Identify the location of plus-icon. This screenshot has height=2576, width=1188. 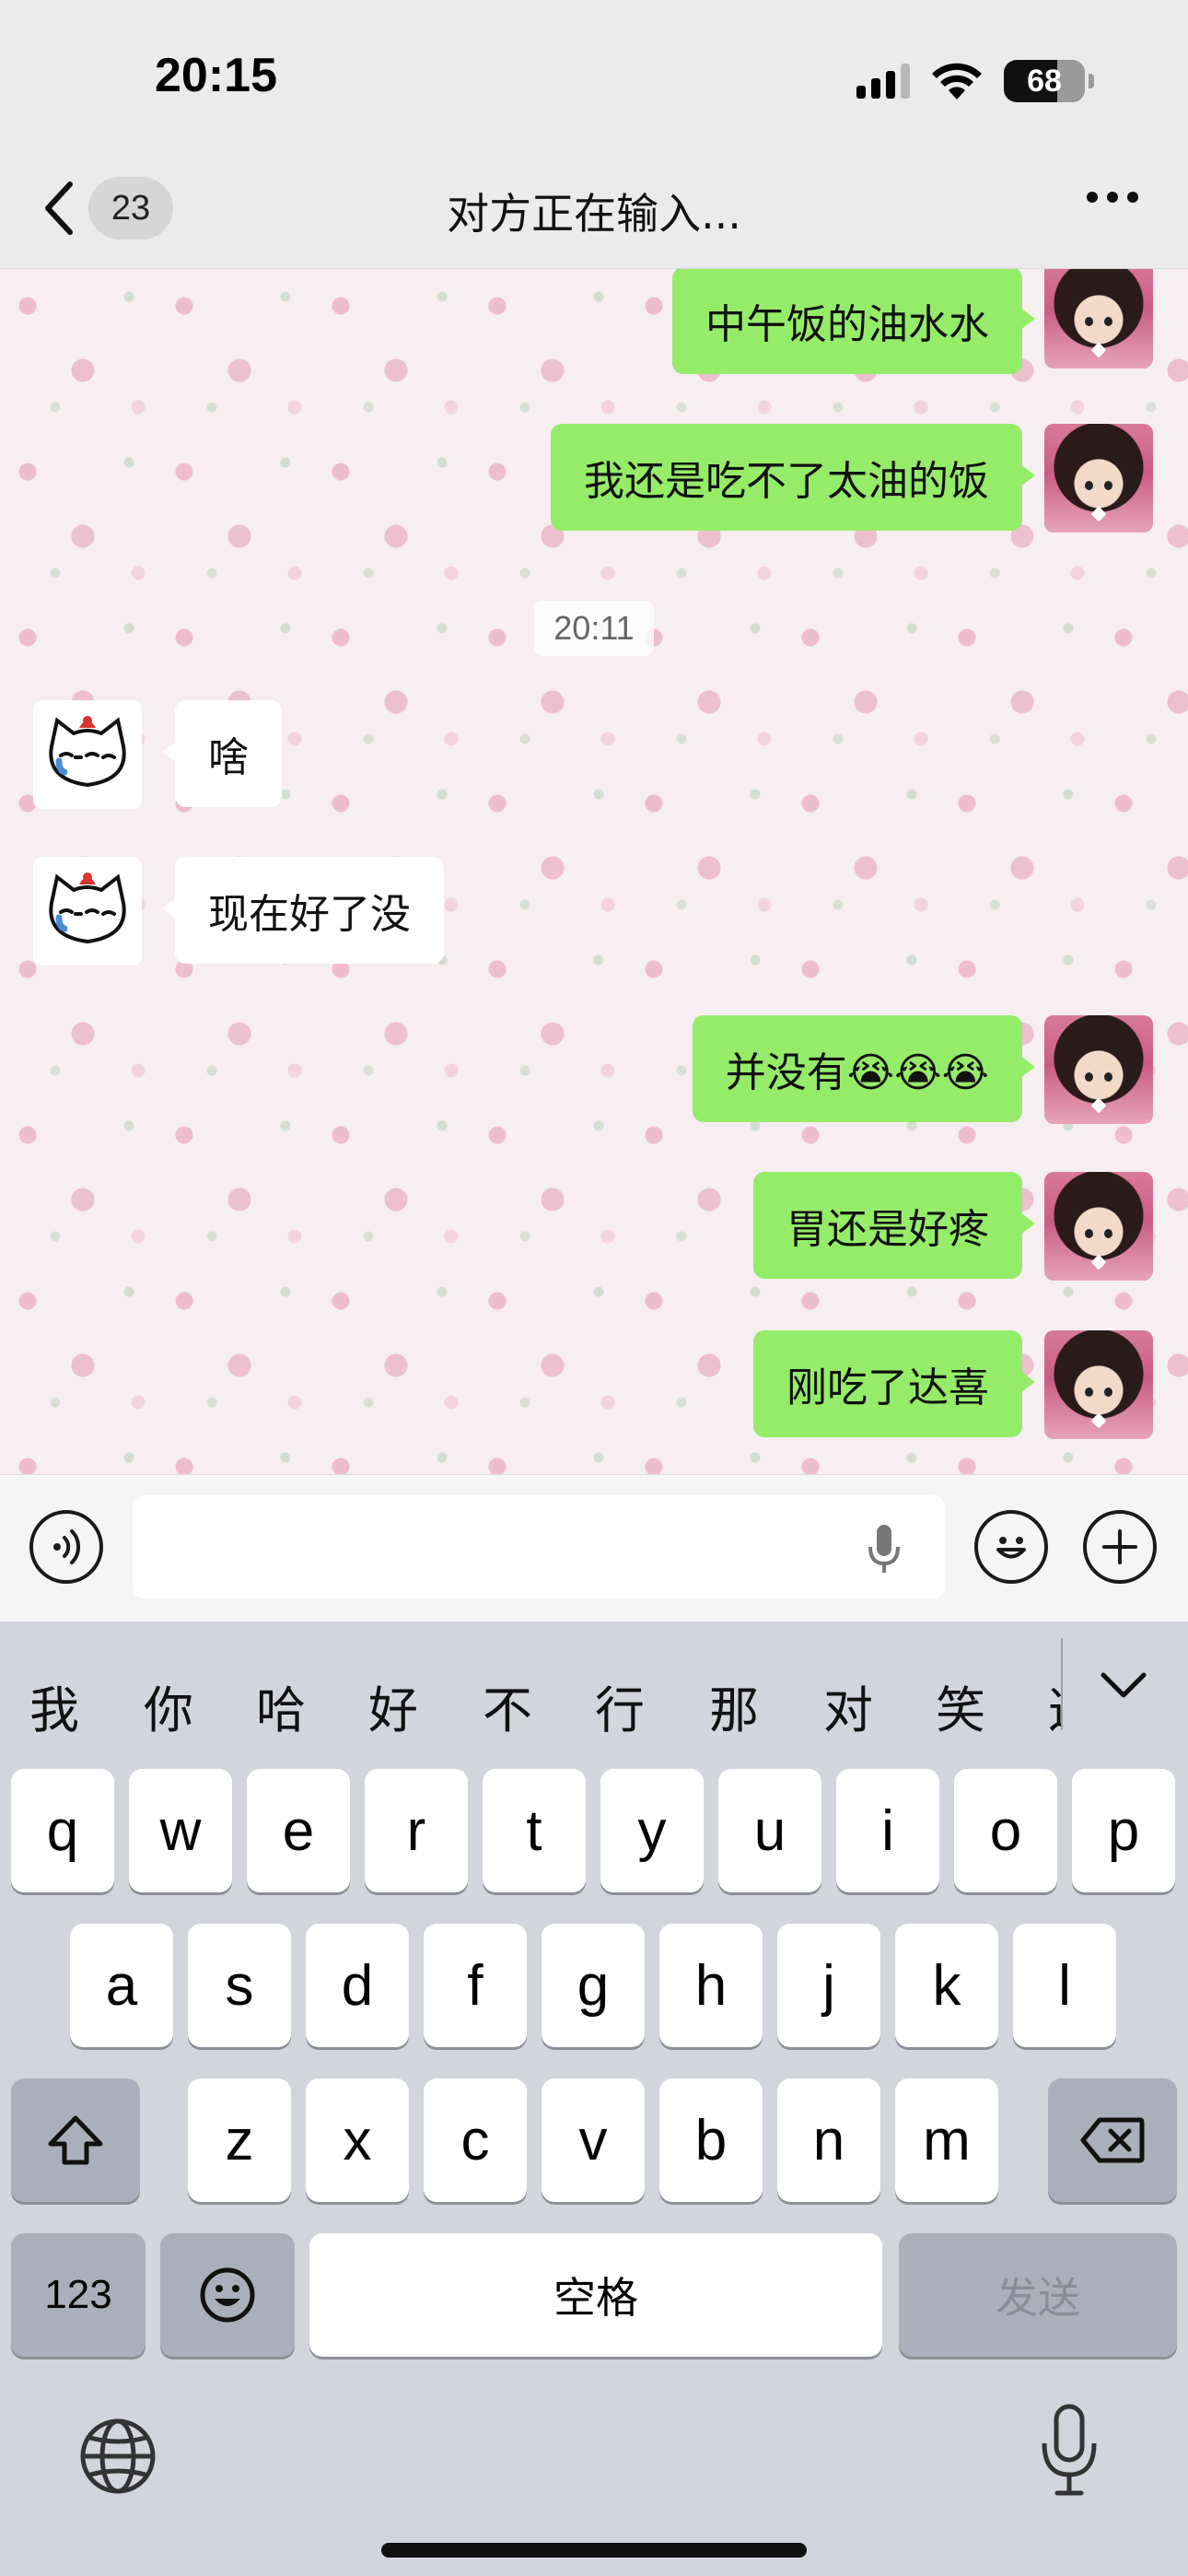
(1119, 1546).